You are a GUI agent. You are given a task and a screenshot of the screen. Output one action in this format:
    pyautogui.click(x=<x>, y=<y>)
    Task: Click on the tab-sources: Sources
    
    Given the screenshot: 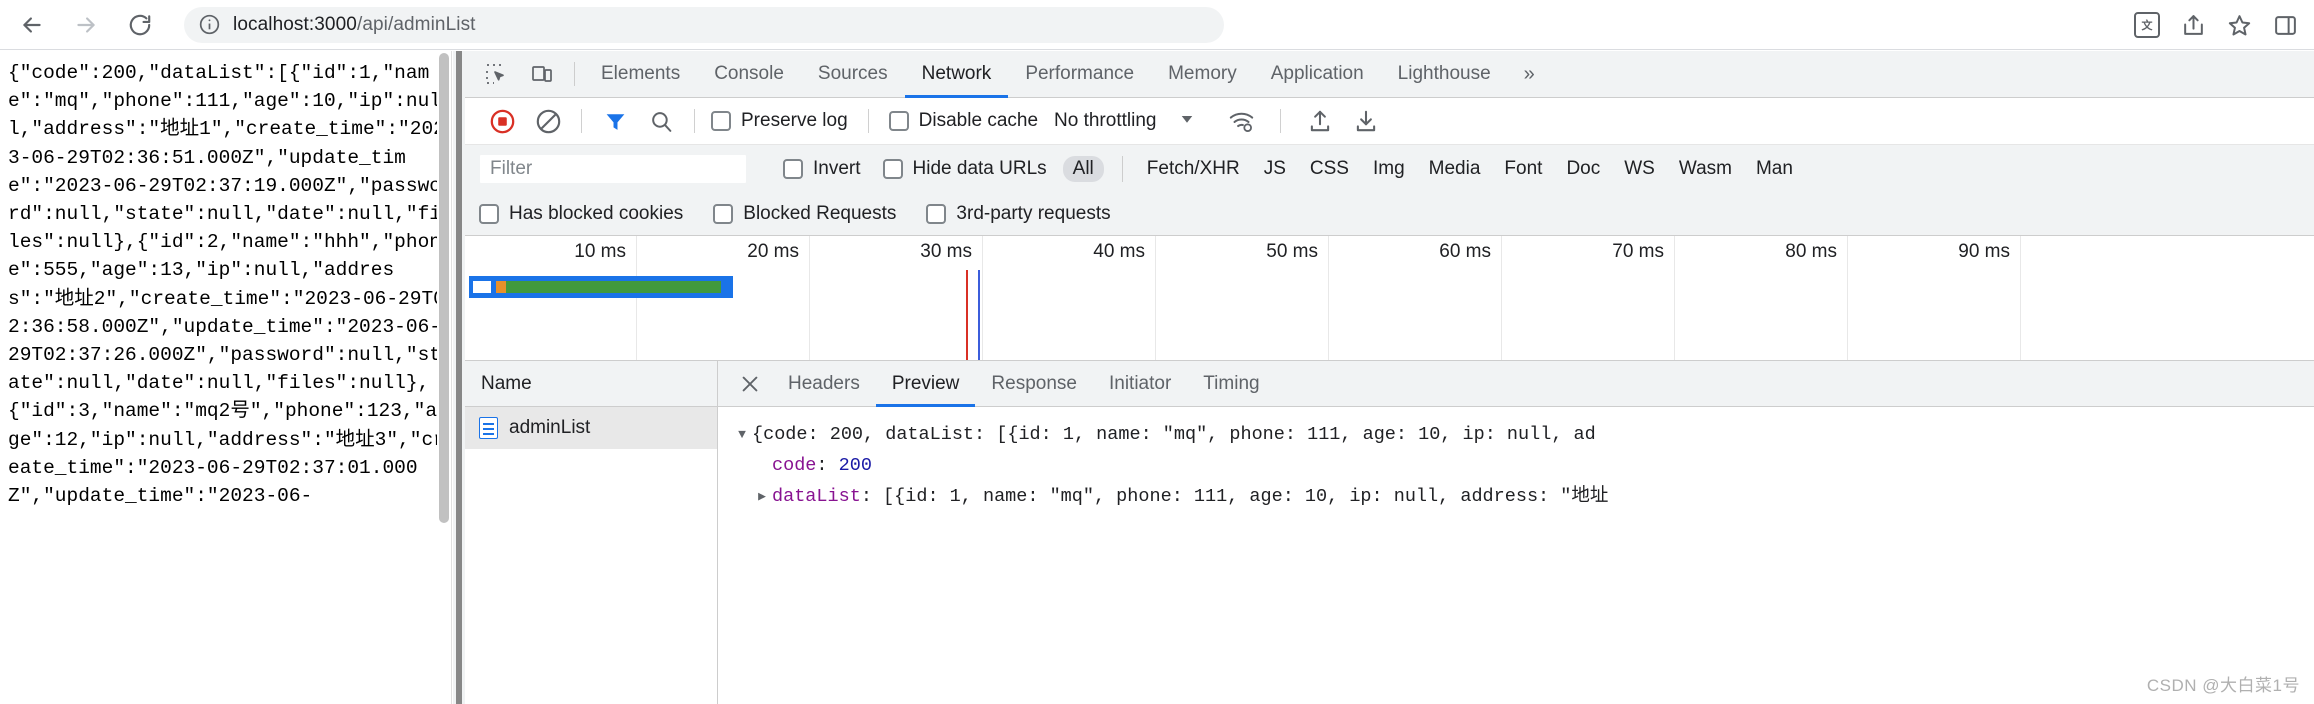 What is the action you would take?
    pyautogui.click(x=853, y=74)
    